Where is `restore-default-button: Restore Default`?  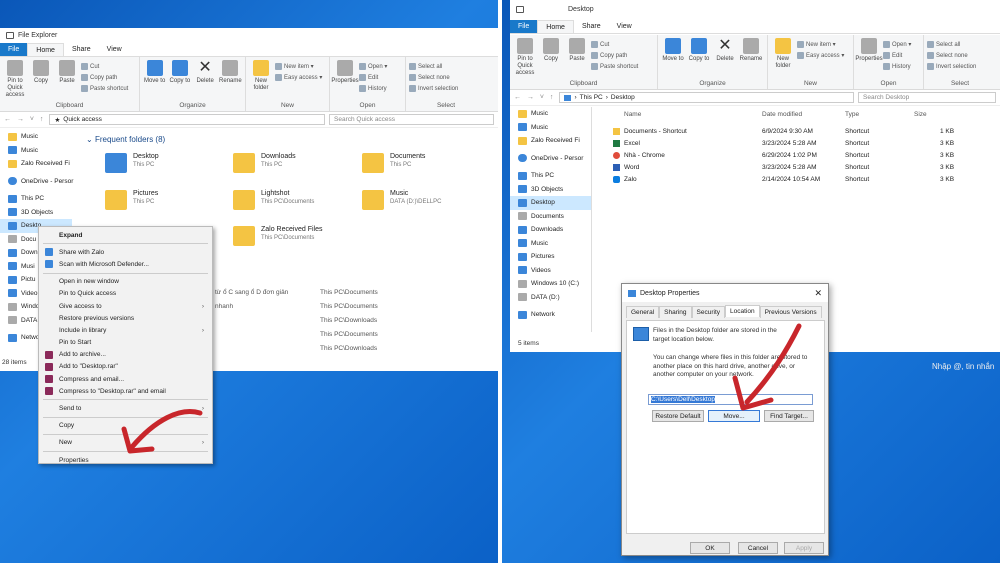
restore-default-button: Restore Default is located at coordinates (678, 416).